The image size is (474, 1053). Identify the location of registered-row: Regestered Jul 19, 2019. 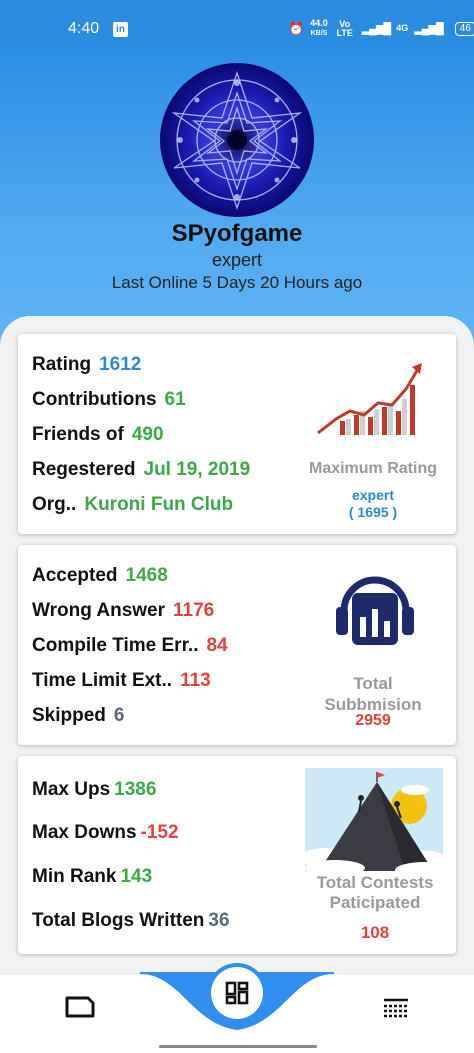
(141, 470).